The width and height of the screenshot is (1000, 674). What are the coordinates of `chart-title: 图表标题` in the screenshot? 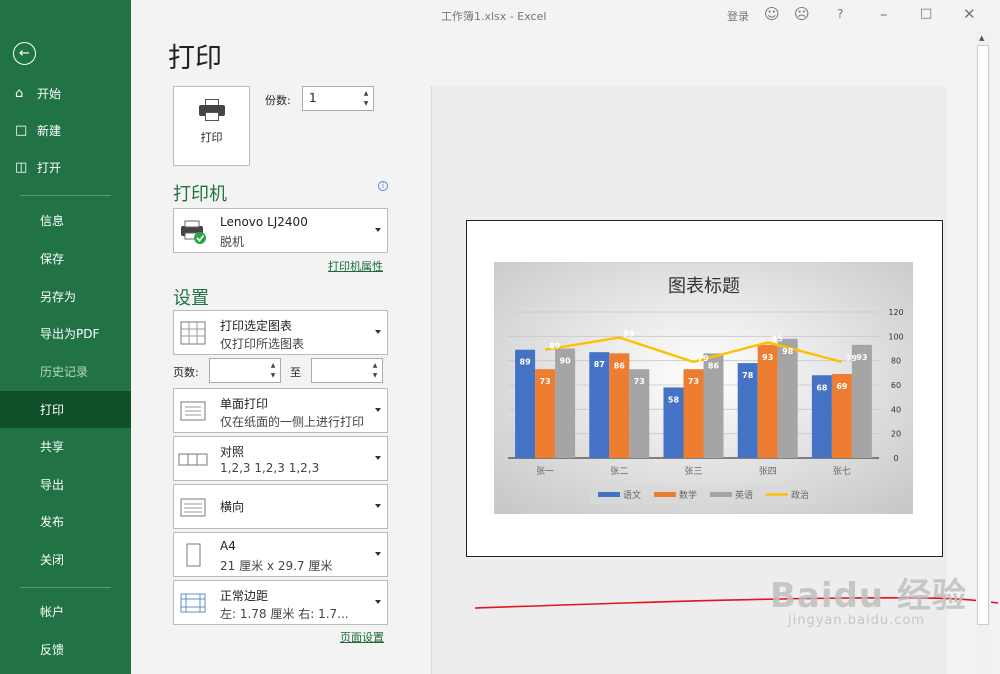 It's located at (704, 286).